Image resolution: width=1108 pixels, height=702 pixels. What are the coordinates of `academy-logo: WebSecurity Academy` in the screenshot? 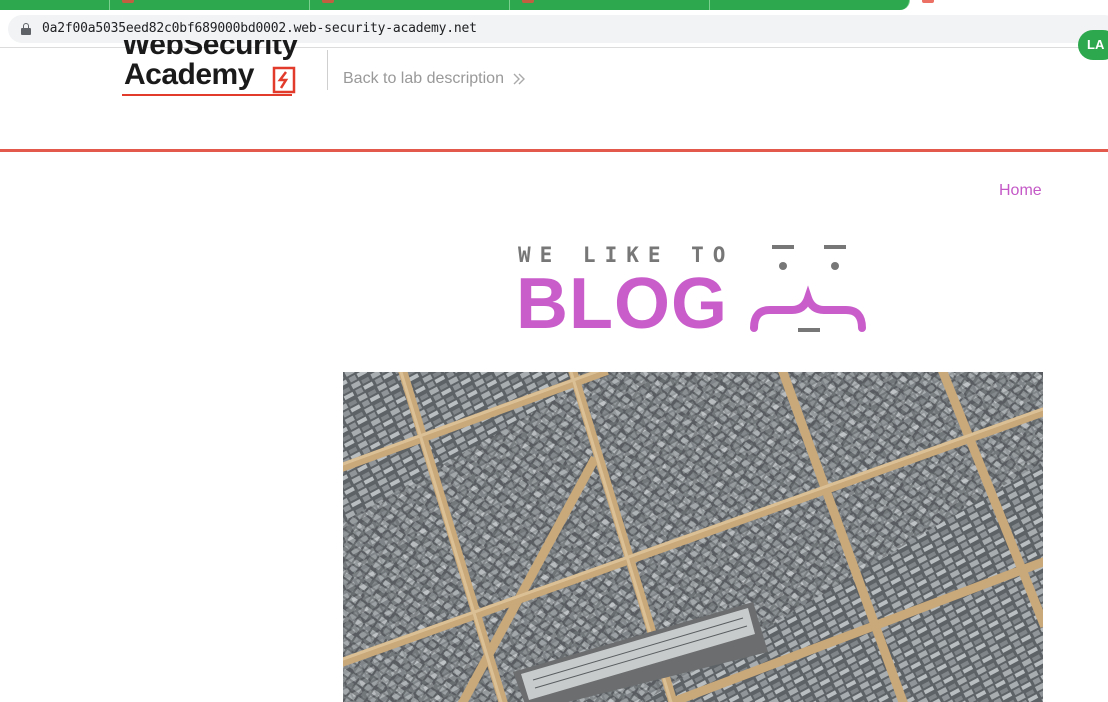 It's located at (222, 70).